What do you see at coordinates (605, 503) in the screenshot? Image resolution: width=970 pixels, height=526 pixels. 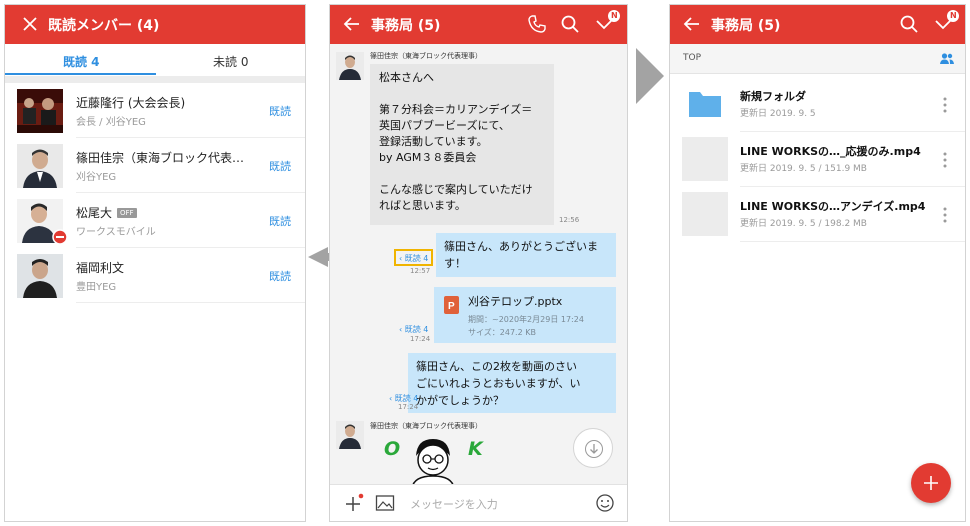 I see `emoji-icon` at bounding box center [605, 503].